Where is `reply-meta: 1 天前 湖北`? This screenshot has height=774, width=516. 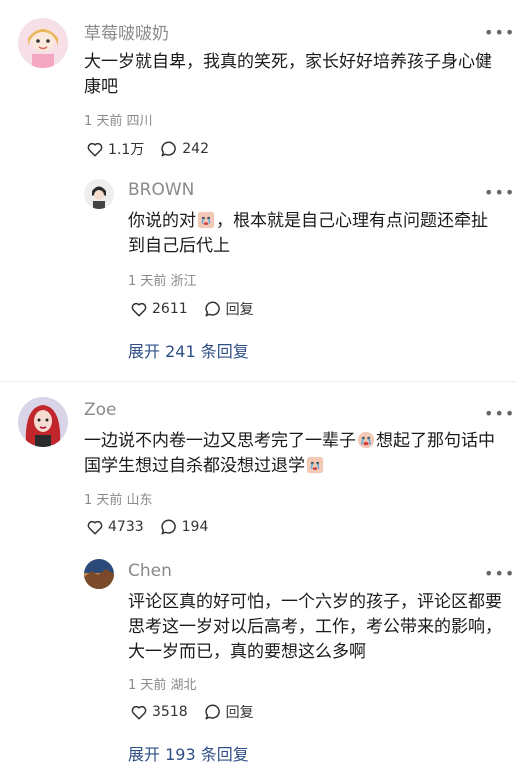
reply-meta: 1 天前 湖北 is located at coordinates (162, 683).